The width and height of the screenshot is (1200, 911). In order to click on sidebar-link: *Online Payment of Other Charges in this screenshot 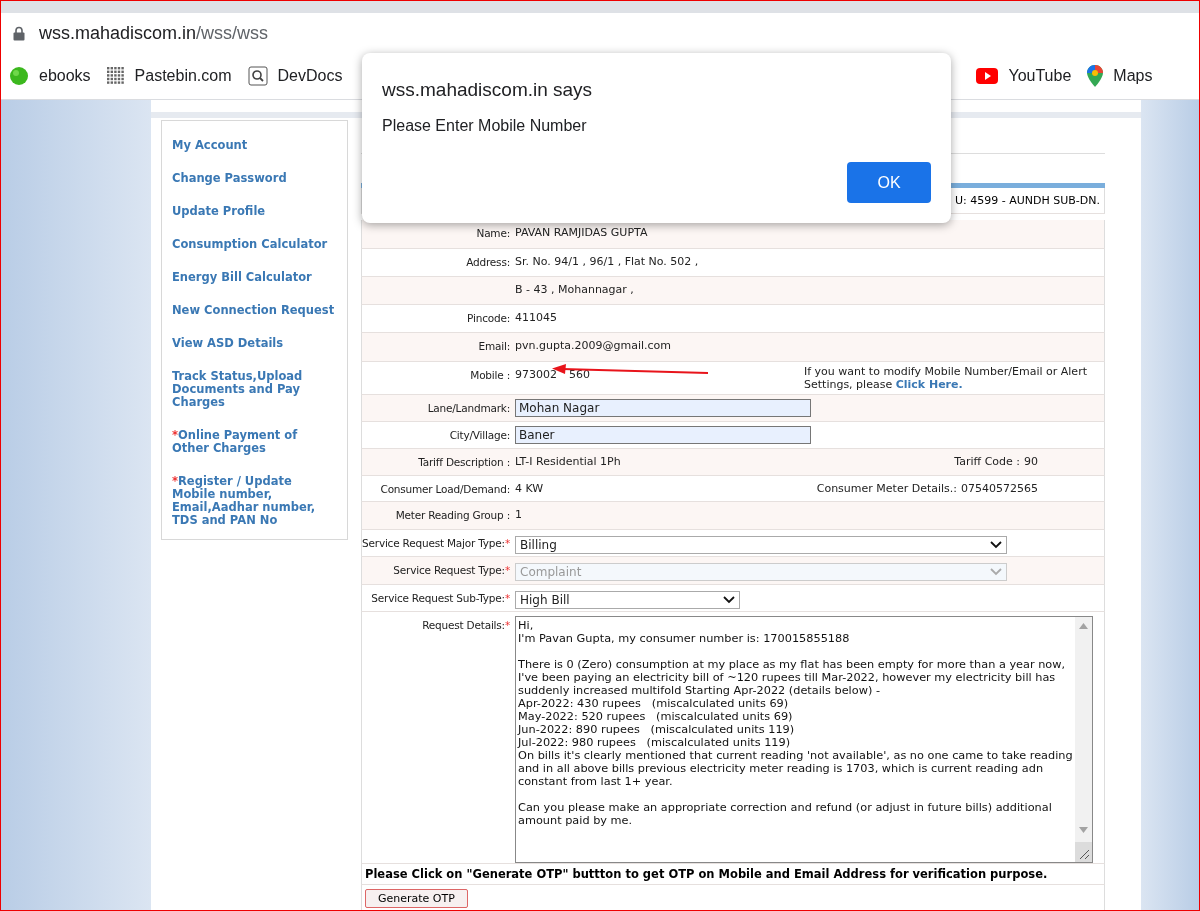, I will do `click(254, 448)`.